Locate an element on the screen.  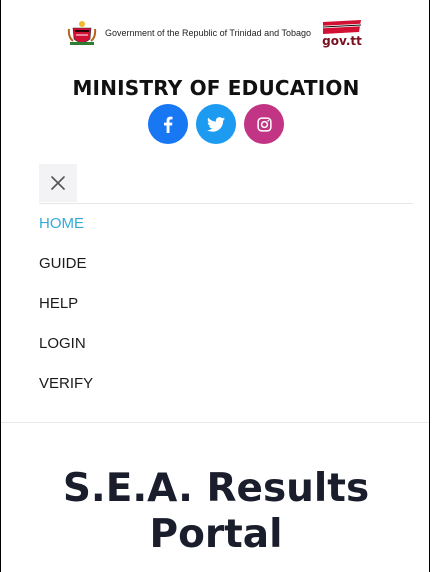
twitter-icon is located at coordinates (216, 124).